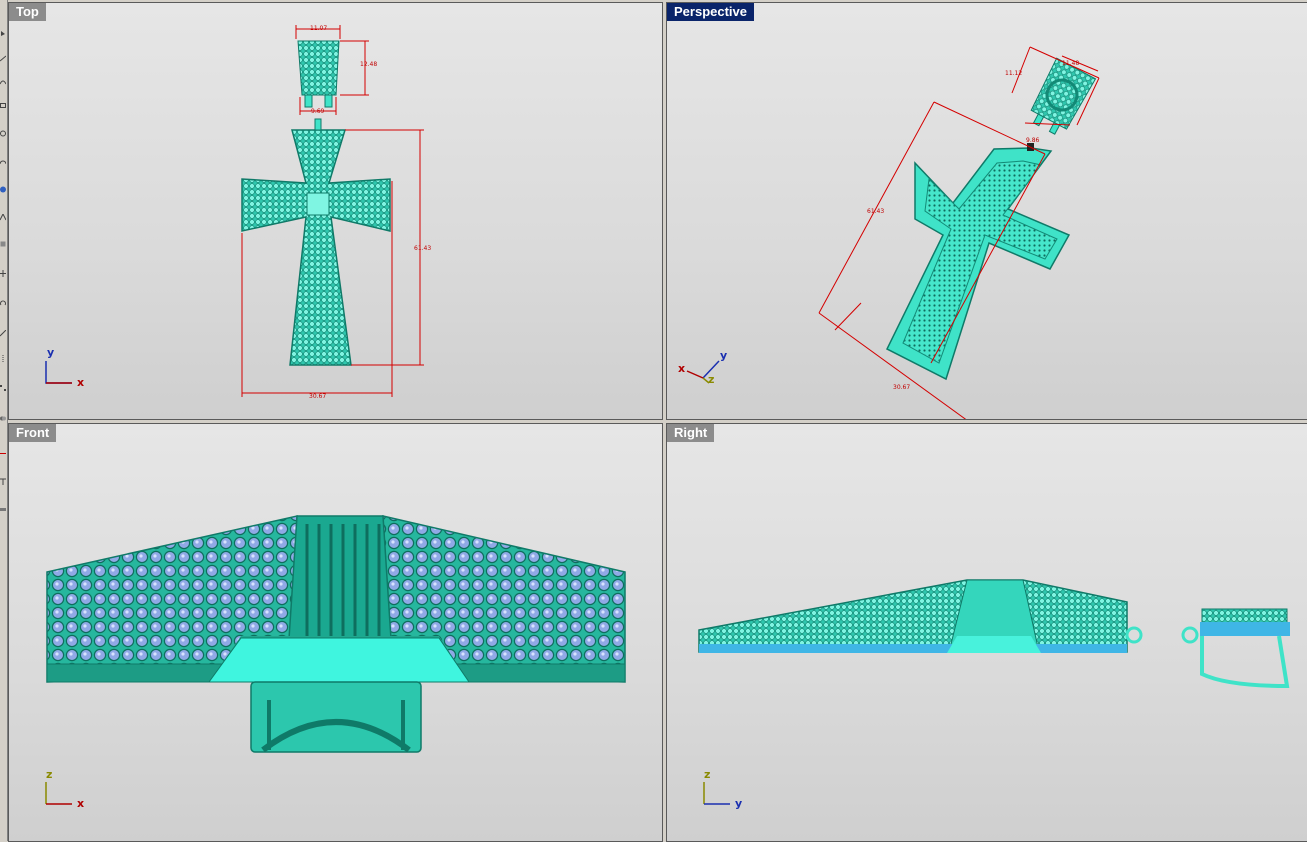  What do you see at coordinates (3, 81) in the screenshot?
I see `curve-tool-icon` at bounding box center [3, 81].